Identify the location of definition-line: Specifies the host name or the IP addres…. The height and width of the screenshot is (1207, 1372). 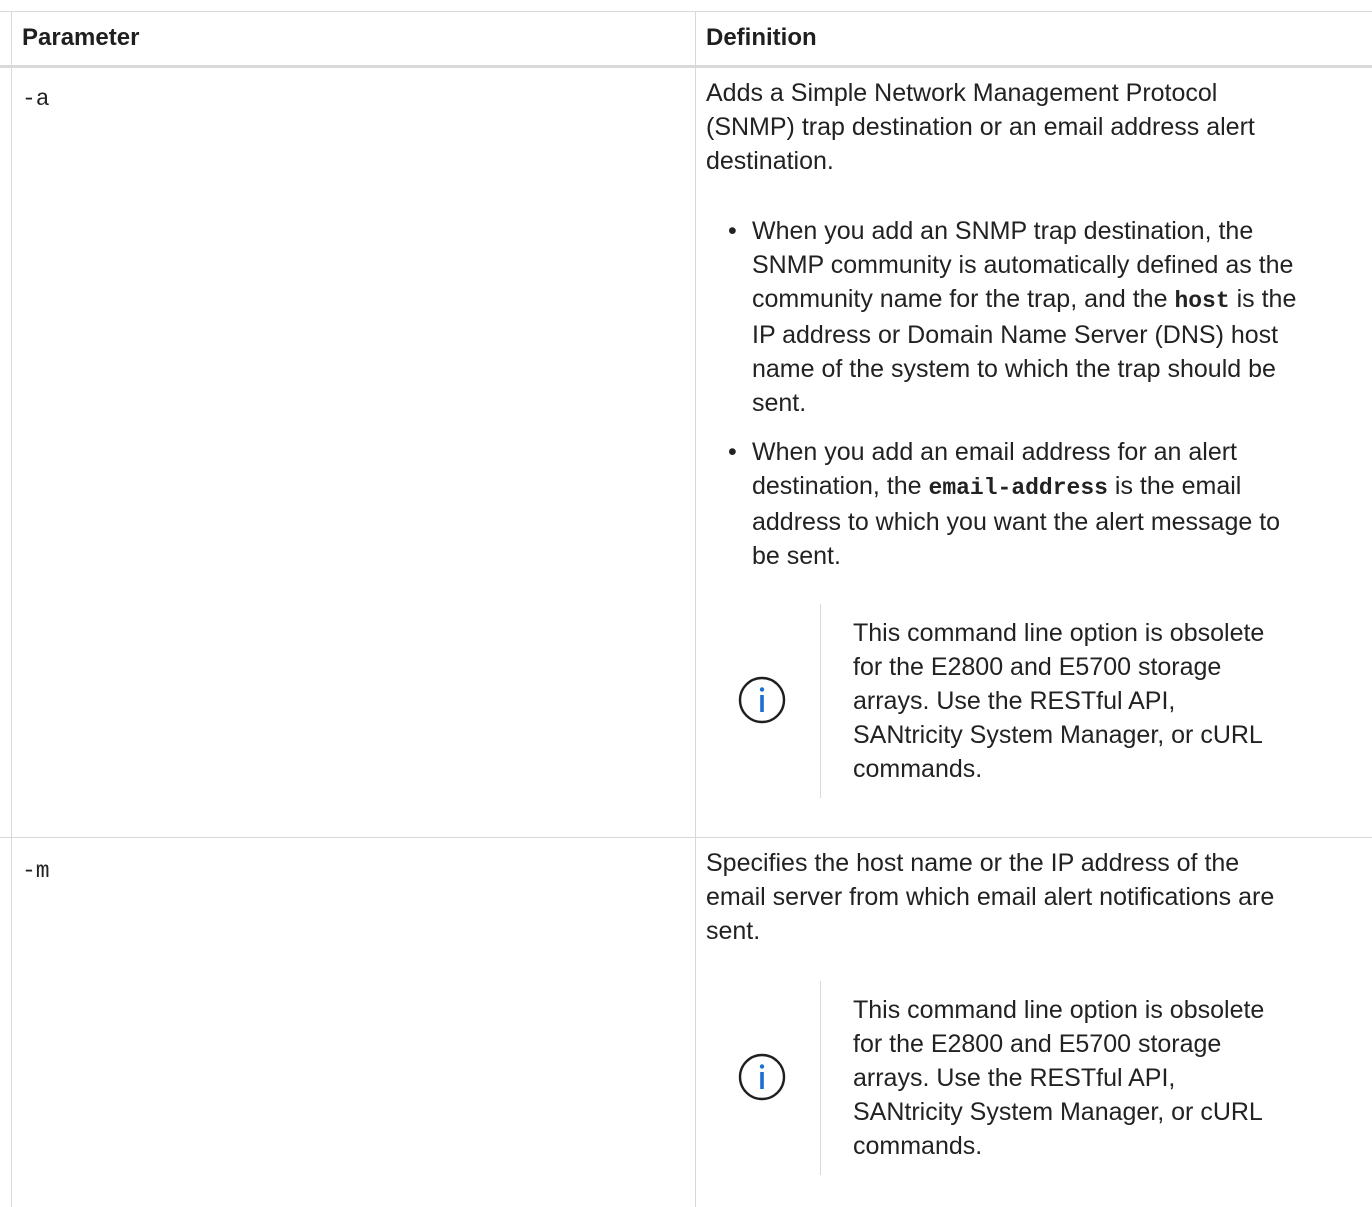
(973, 863).